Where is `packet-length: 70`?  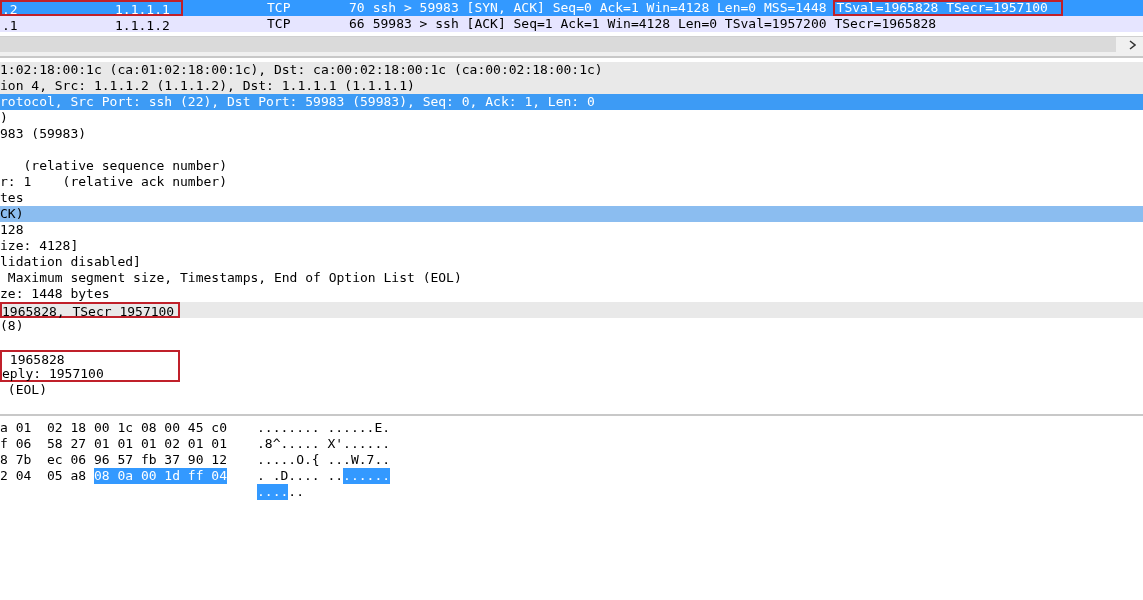 packet-length: 70 is located at coordinates (357, 8).